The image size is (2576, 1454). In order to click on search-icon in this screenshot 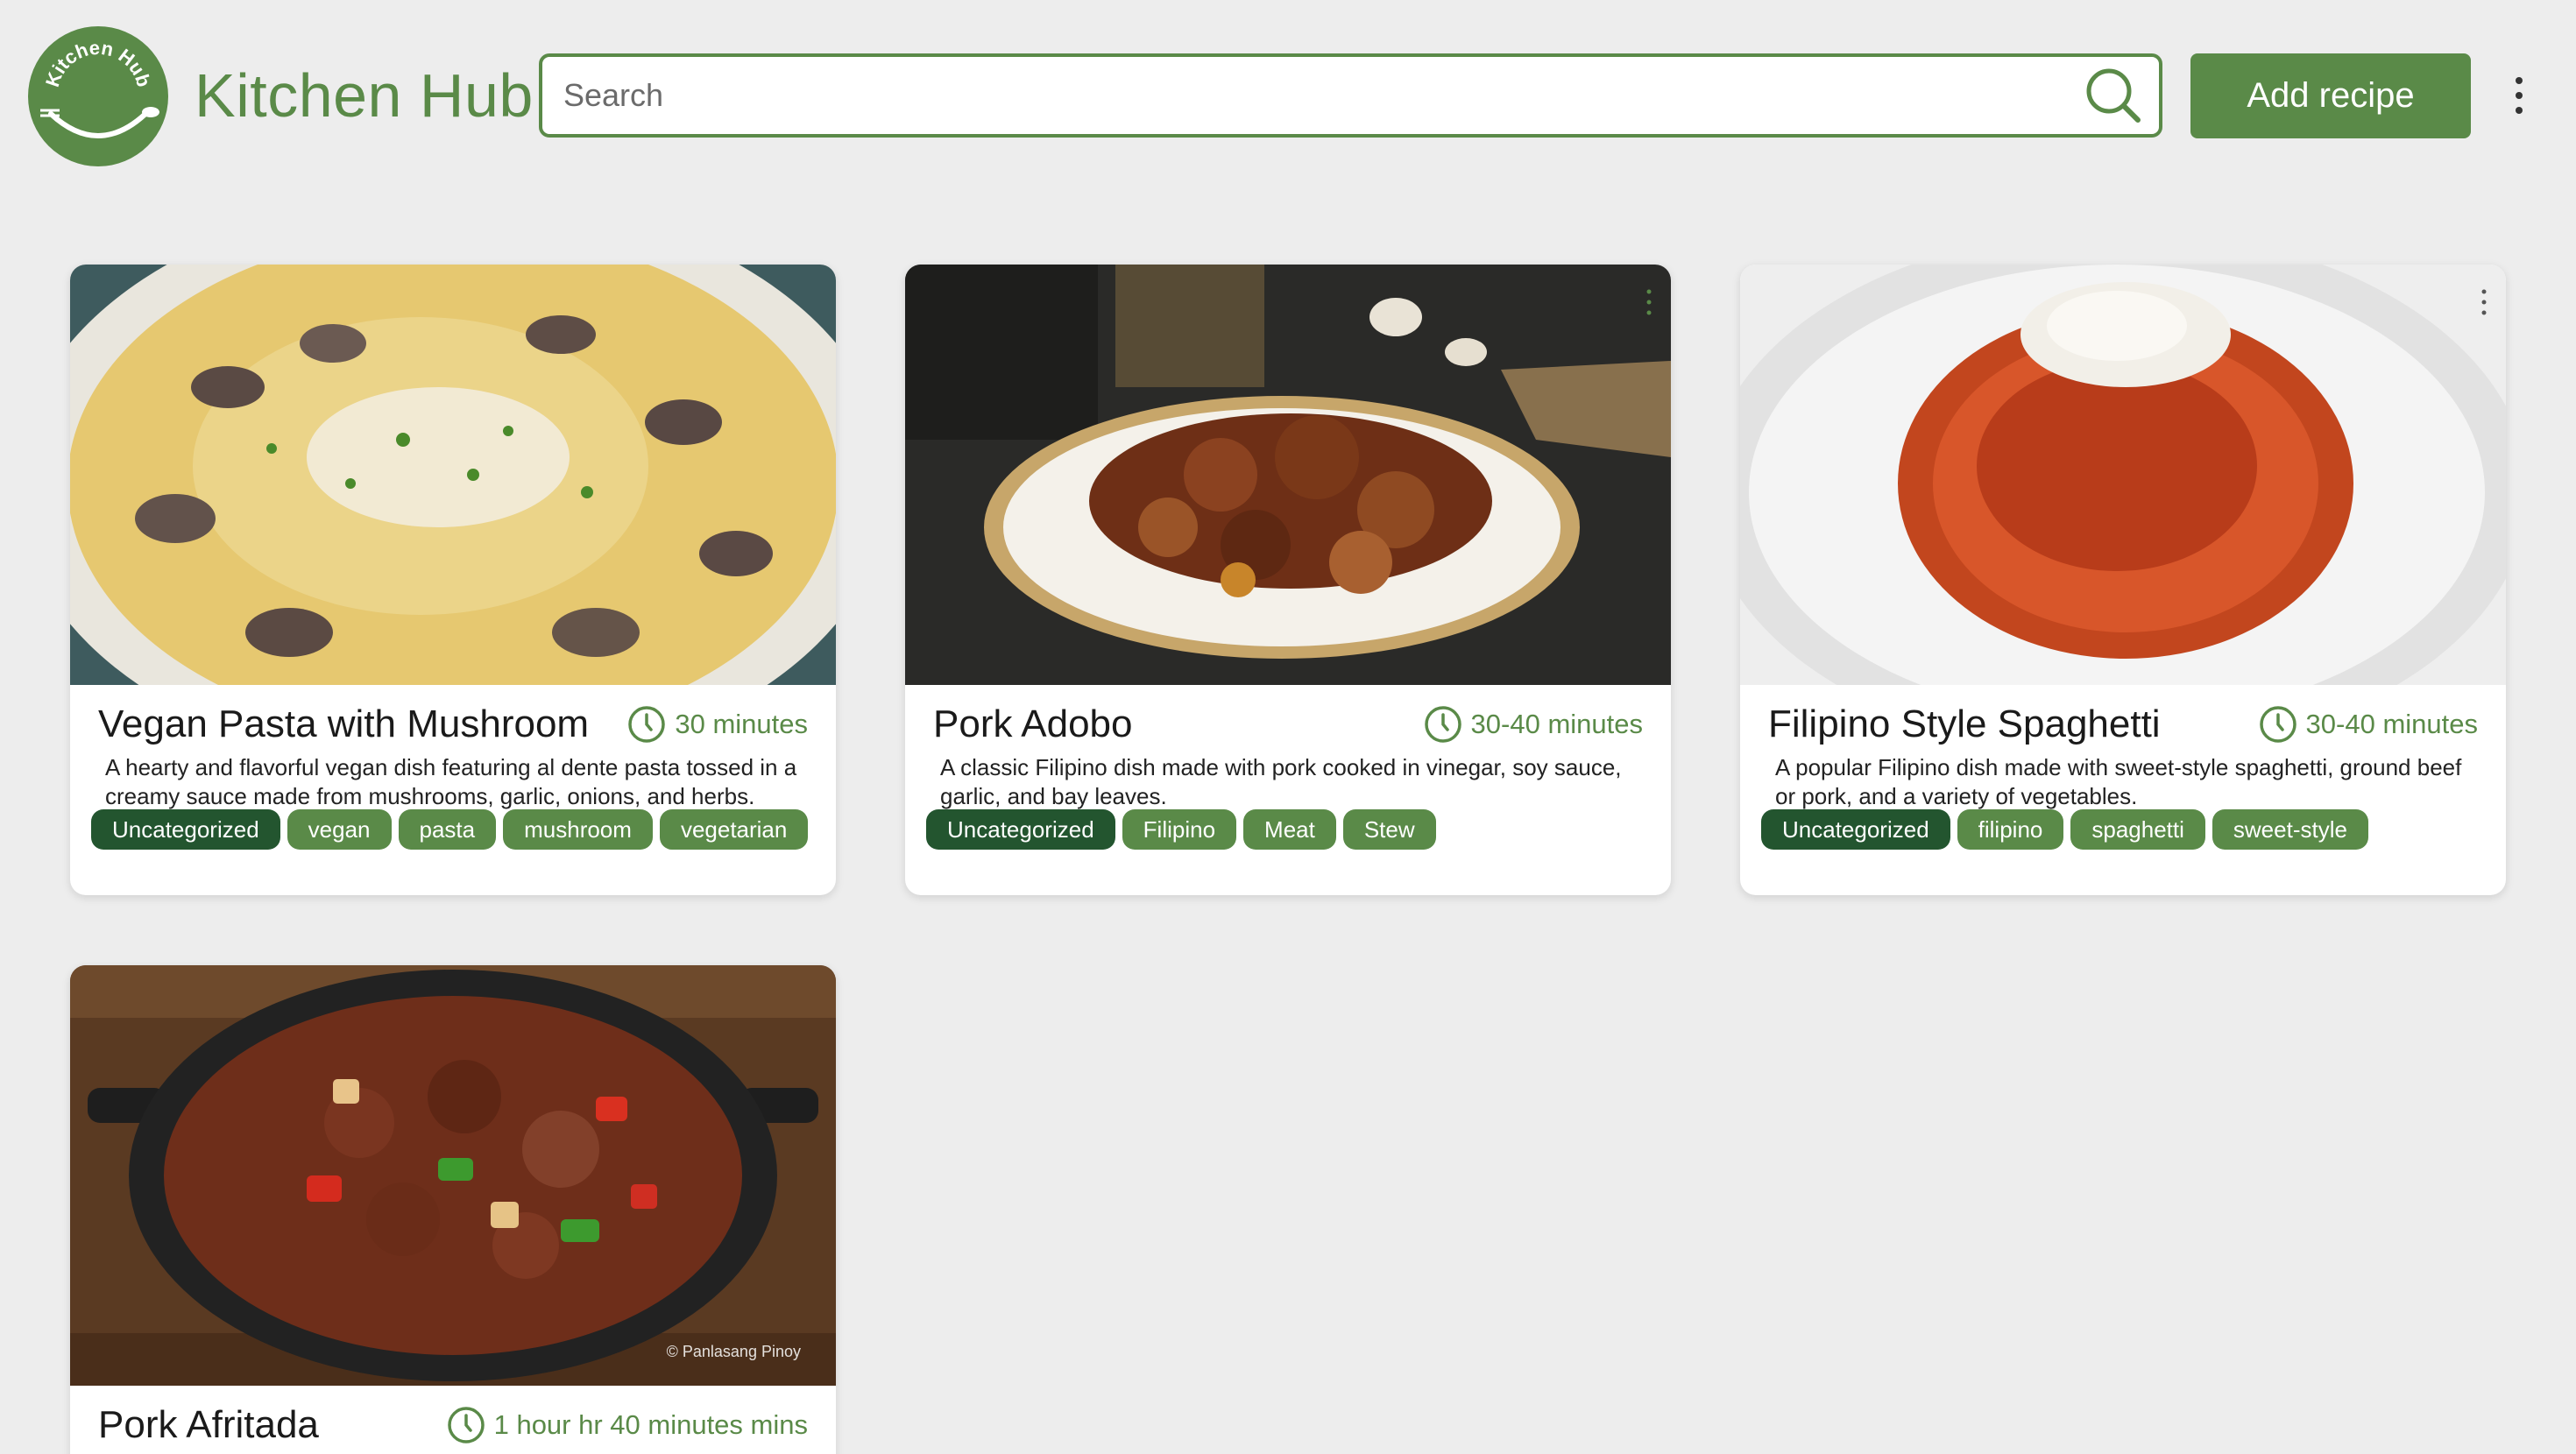, I will do `click(2113, 95)`.